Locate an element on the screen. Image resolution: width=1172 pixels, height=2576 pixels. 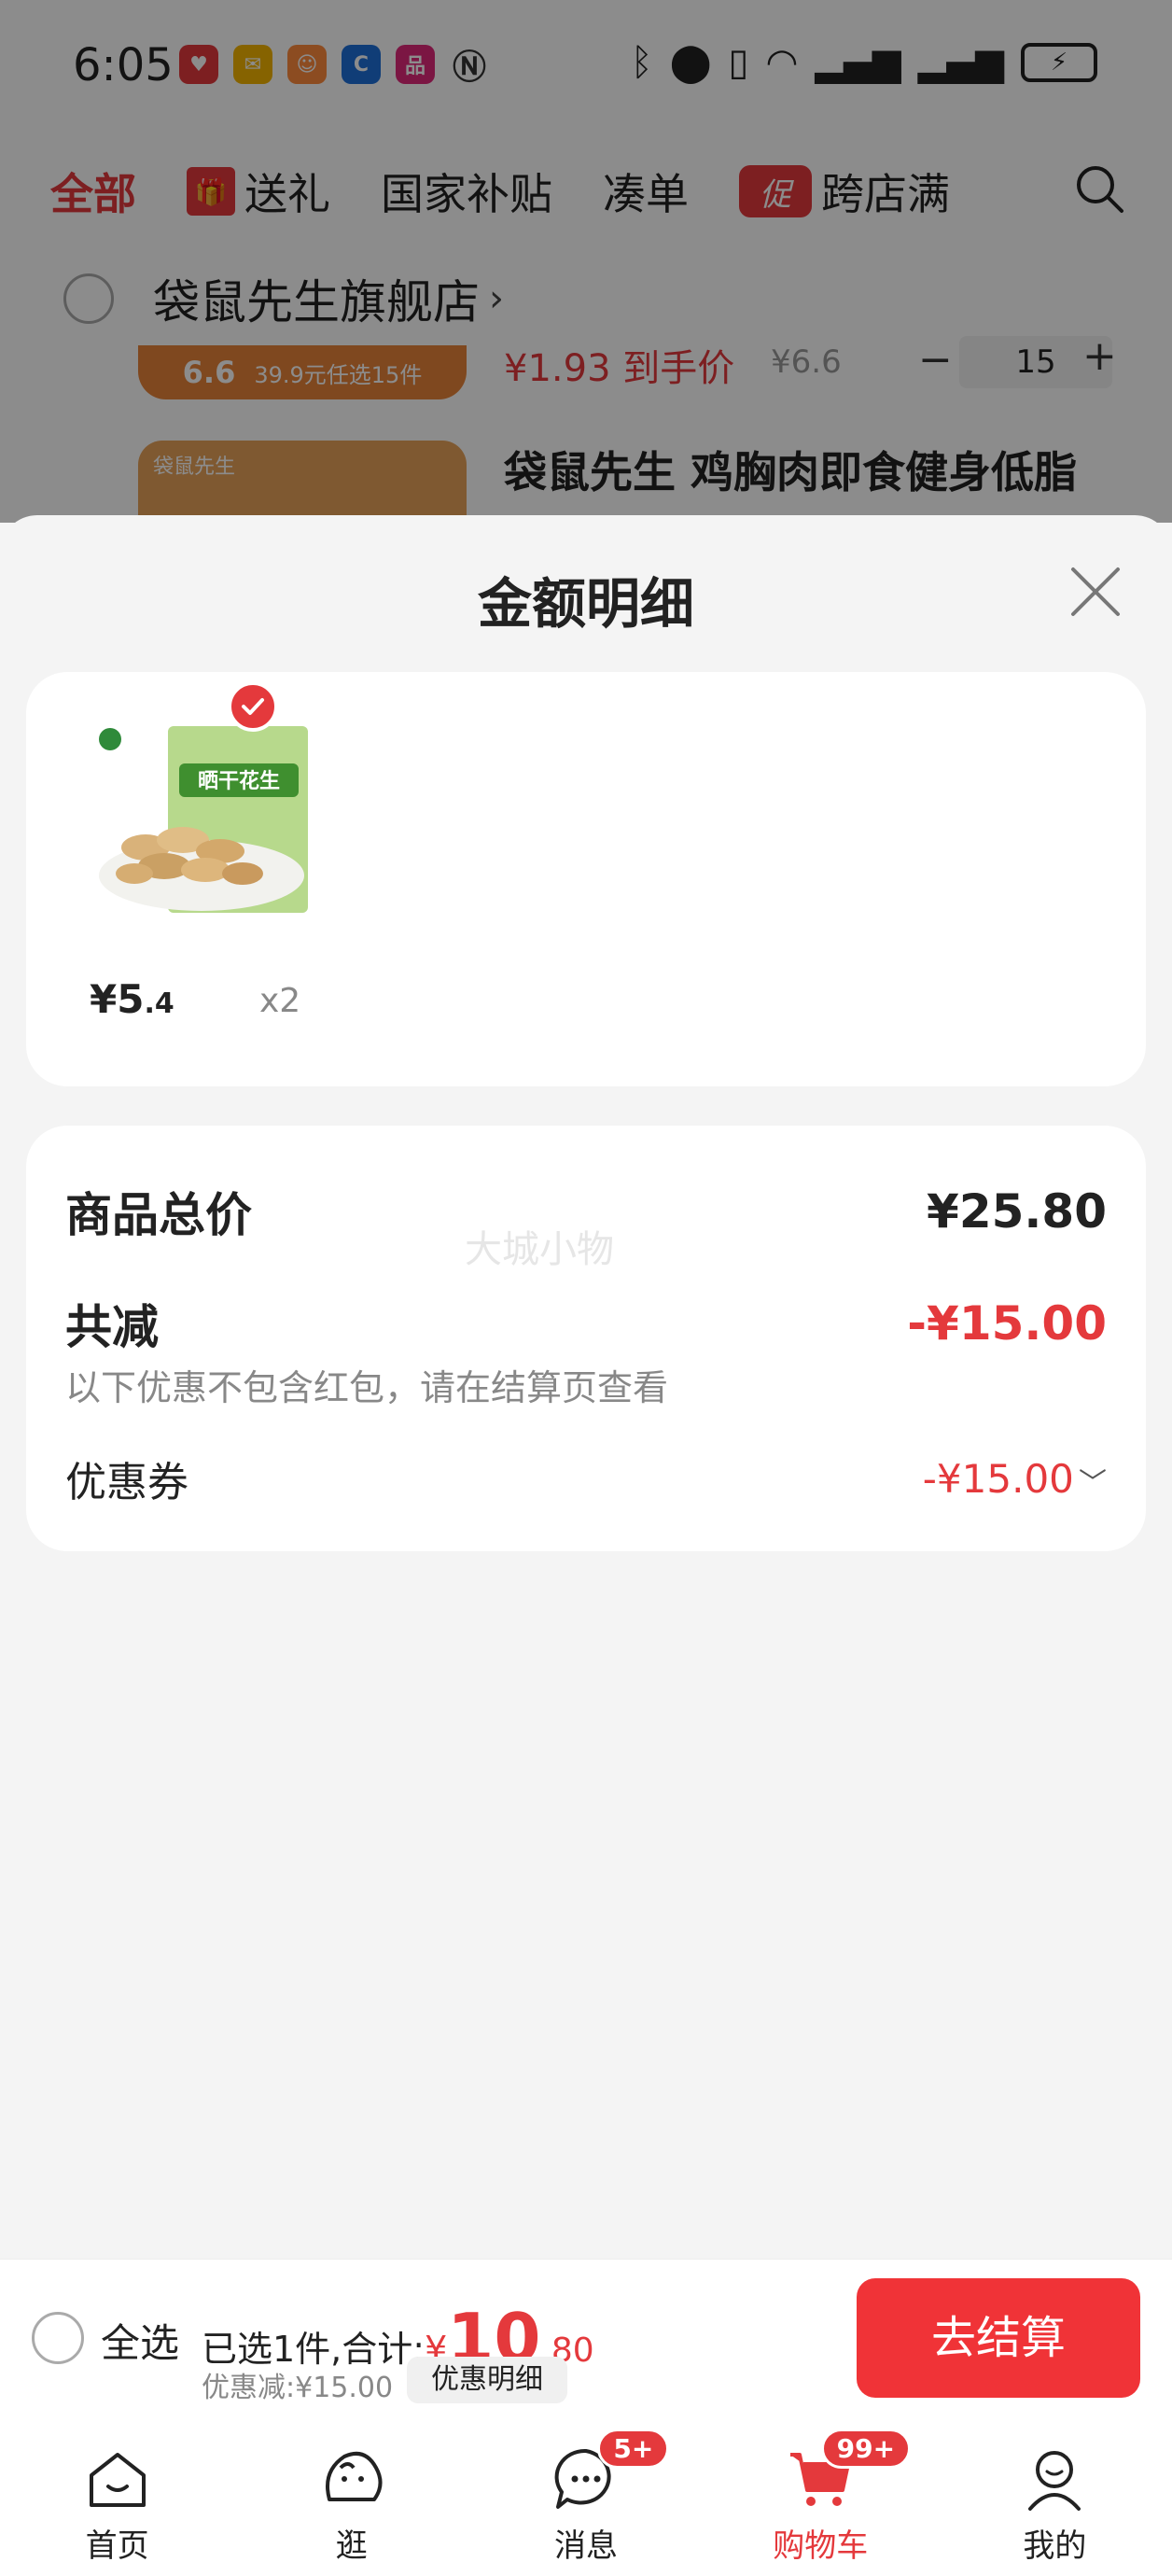
cart-badge: 99+ is located at coordinates (866, 2449).